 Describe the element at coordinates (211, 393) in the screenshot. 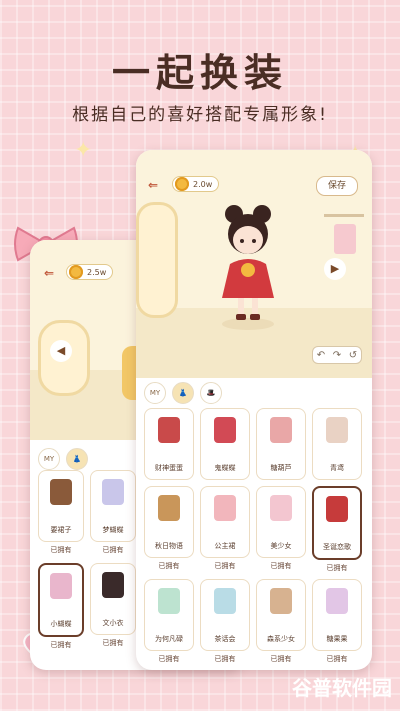

I see `category-tab-hat: 🎩` at that location.